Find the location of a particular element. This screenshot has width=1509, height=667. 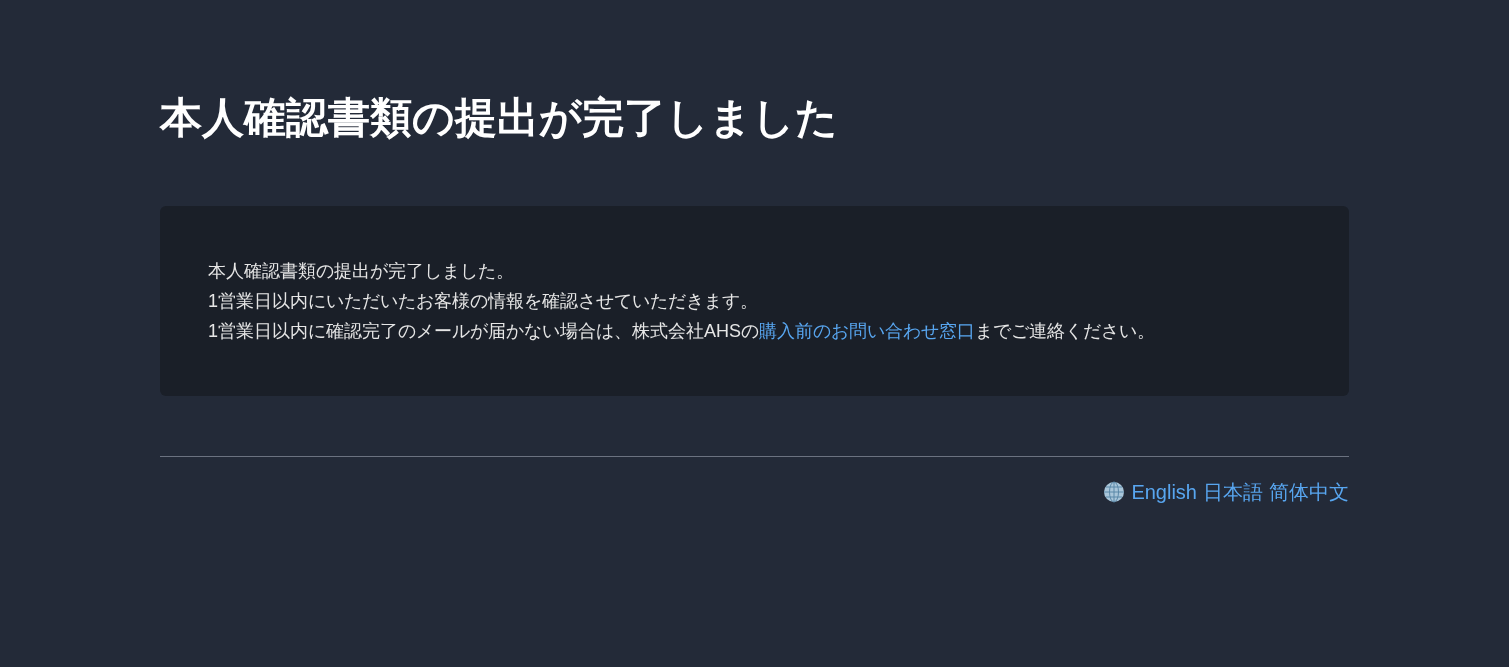

contact-link: 購入前のお問い合わせ窓口 is located at coordinates (867, 331).